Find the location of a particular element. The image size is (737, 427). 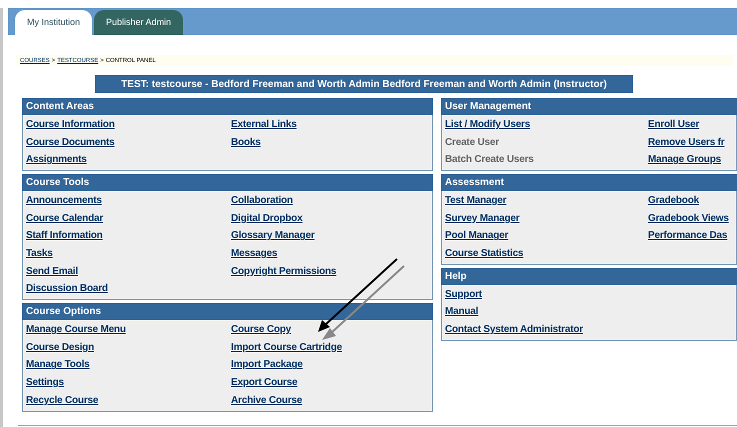

menu-link: Survey Manager is located at coordinates (482, 218).